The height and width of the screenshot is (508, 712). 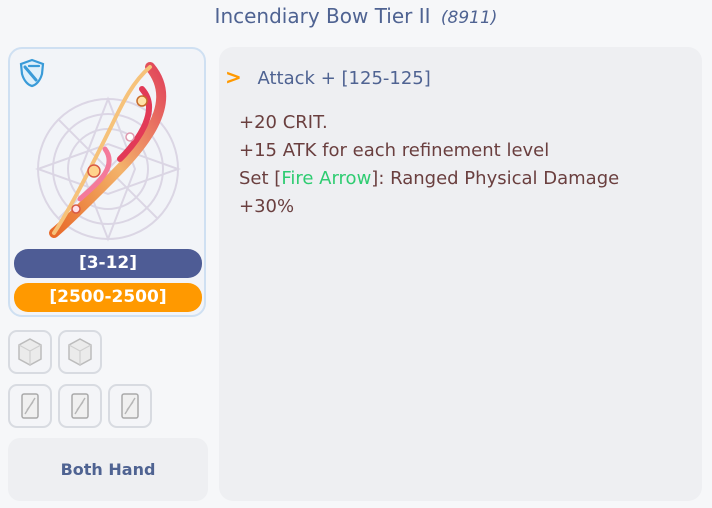 What do you see at coordinates (260, 178) in the screenshot?
I see `set-prefix: Set [` at bounding box center [260, 178].